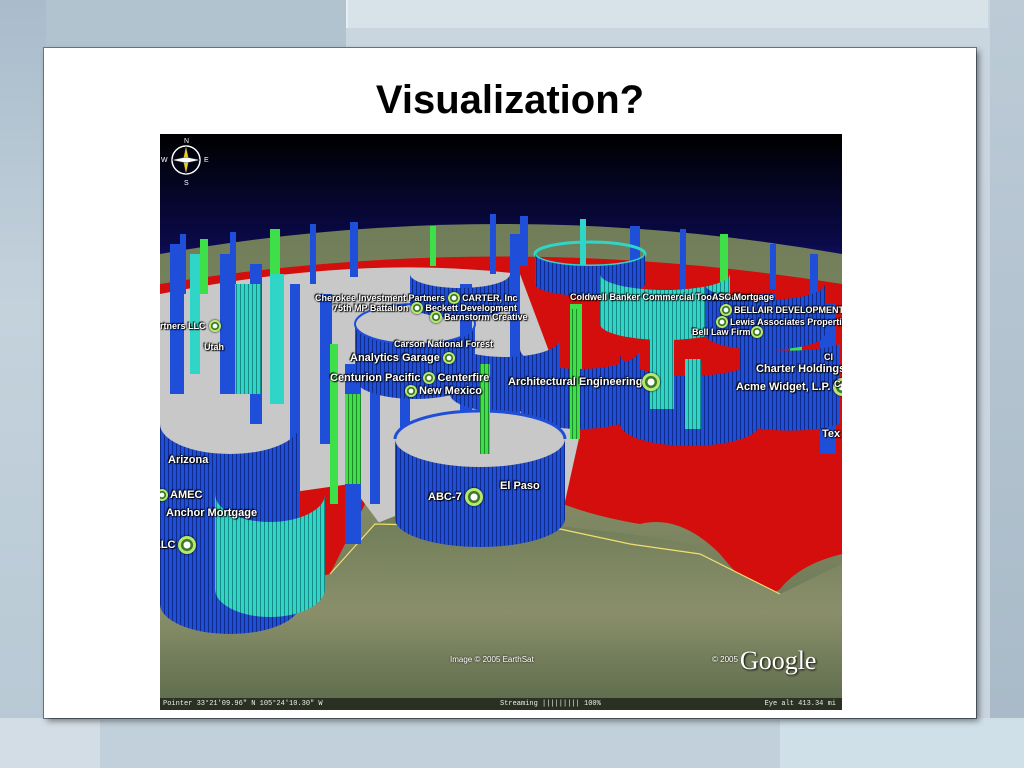  What do you see at coordinates (23, 384) in the screenshot?
I see `background-tile-left` at bounding box center [23, 384].